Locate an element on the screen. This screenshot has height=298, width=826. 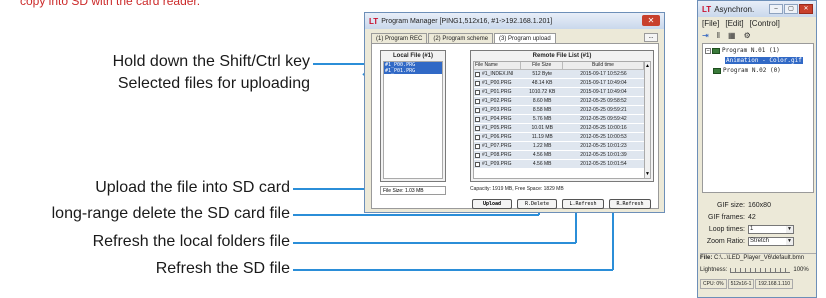
tree-program-2: Program N.02 (0) is located at coordinates (747, 70).